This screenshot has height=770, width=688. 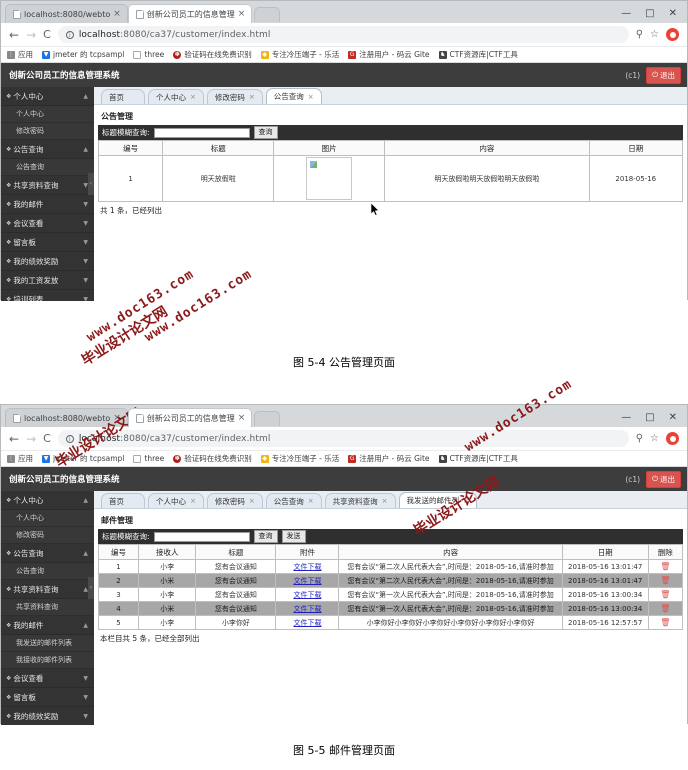 I want to click on close-window-icon: ✕, so click(x=673, y=418).